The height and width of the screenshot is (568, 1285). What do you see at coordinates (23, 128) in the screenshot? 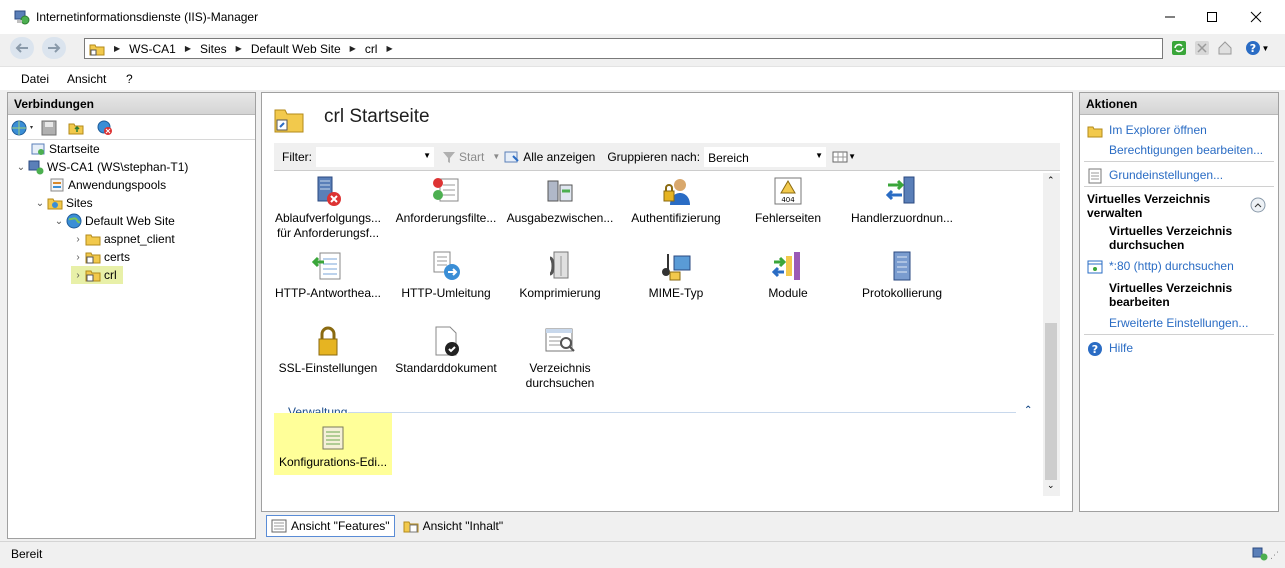
I see `connect-globe-icon` at bounding box center [23, 128].